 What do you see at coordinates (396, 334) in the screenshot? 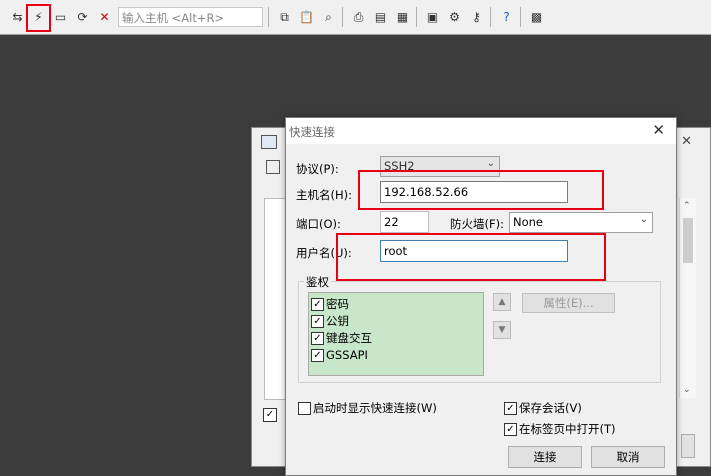
I see `auth-method-list: ✓ 密码 ✓ 公钥 ✓ 键盘交互 ✓ GSSAPI` at bounding box center [396, 334].